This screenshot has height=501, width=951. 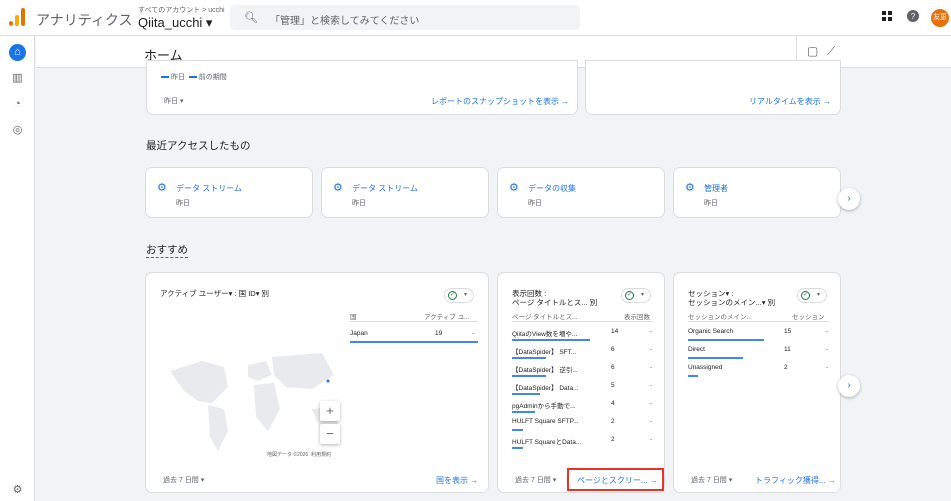 I want to click on view-snapshot-link: レポートのスナップショットを表示 →, so click(x=500, y=101).